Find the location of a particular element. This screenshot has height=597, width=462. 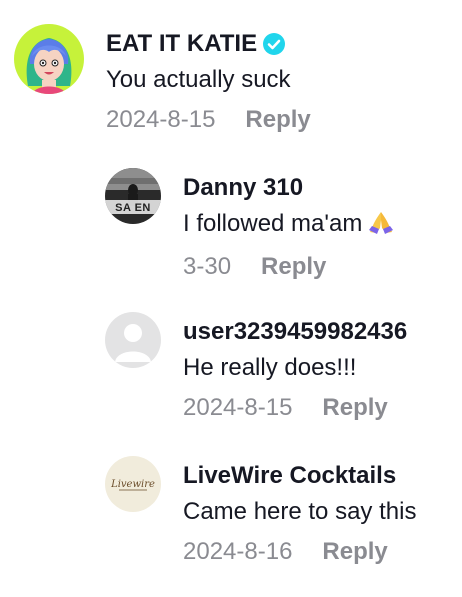

cartoon-woman-icon is located at coordinates (49, 59).